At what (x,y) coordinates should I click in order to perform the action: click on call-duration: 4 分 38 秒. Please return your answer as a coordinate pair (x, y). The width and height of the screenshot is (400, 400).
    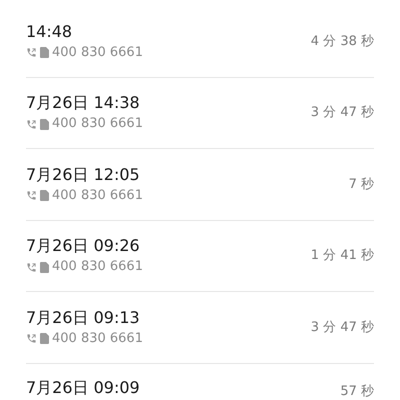
    Looking at the image, I should click on (342, 41).